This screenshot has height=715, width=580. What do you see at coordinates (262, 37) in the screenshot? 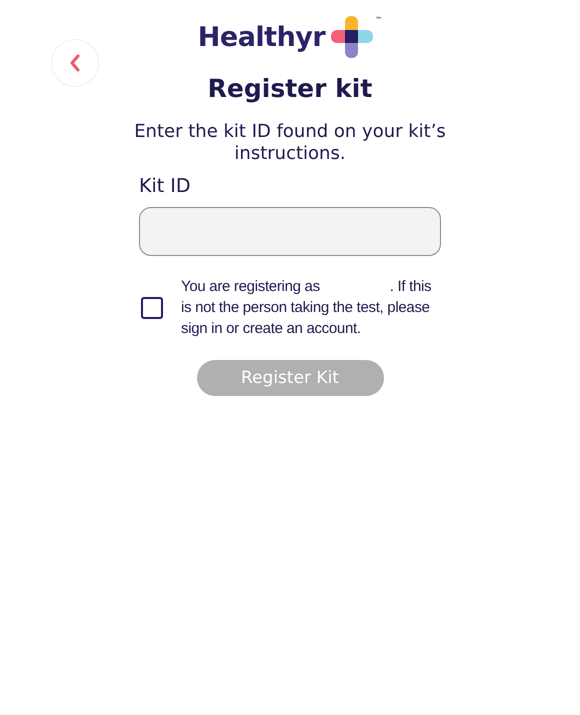
I see `logo-wordmark: Healthyr` at bounding box center [262, 37].